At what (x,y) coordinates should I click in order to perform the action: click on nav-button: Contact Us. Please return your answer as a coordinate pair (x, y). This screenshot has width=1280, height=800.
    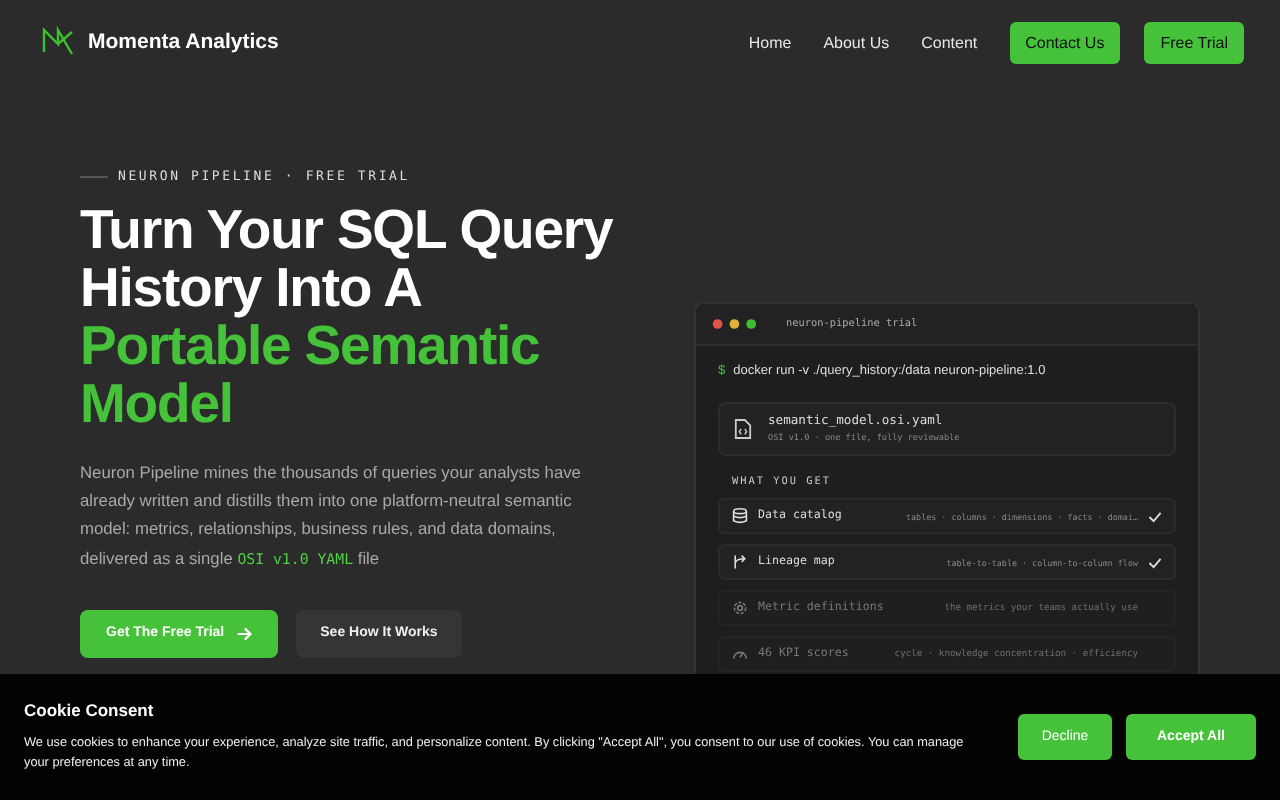
    Looking at the image, I should click on (1065, 42).